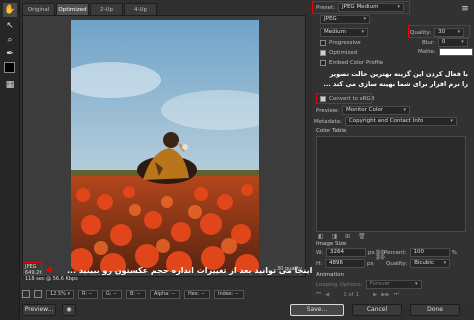  I want to click on matte-label: Matte:, so click(427, 52).